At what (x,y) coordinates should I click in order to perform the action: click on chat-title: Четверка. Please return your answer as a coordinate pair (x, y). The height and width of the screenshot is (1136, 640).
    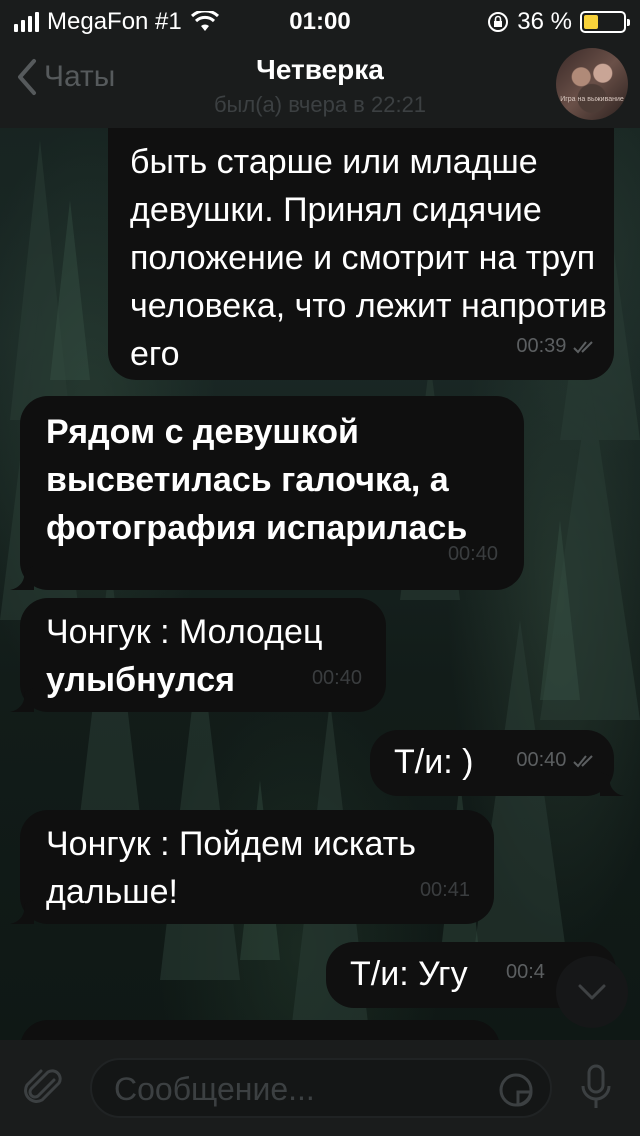
    Looking at the image, I should click on (320, 70).